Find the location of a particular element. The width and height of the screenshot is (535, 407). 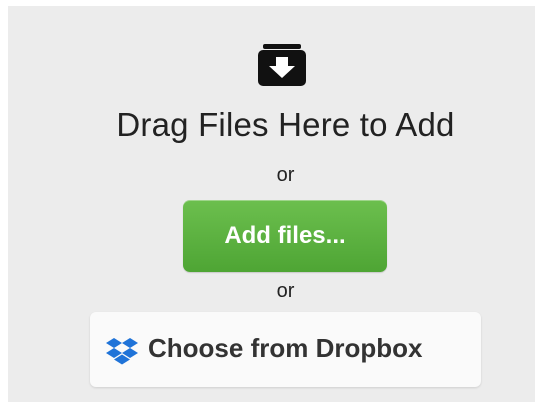

download-tray-icon is located at coordinates (282, 65).